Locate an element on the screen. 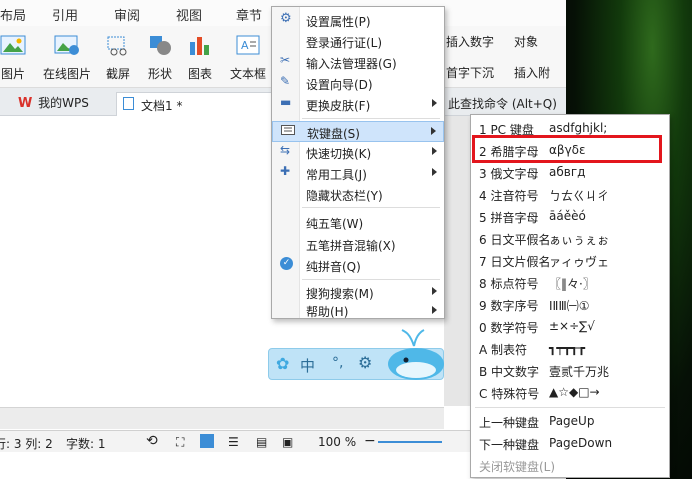 This screenshot has width=692, height=479. keyboard-next: 下一种键盘 PageDown is located at coordinates (570, 443).